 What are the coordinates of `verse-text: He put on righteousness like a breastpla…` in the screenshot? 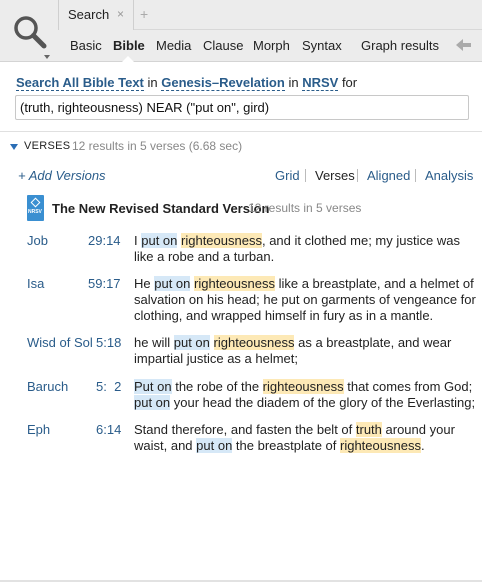 It's located at (305, 300).